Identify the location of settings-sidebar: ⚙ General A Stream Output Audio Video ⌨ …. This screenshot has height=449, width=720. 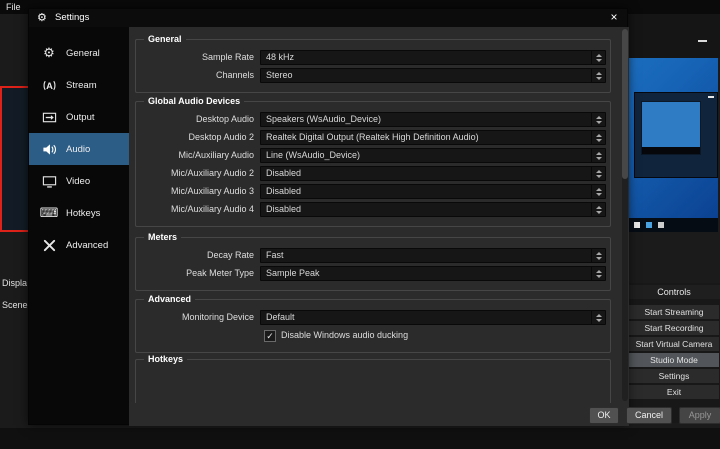
(79, 225).